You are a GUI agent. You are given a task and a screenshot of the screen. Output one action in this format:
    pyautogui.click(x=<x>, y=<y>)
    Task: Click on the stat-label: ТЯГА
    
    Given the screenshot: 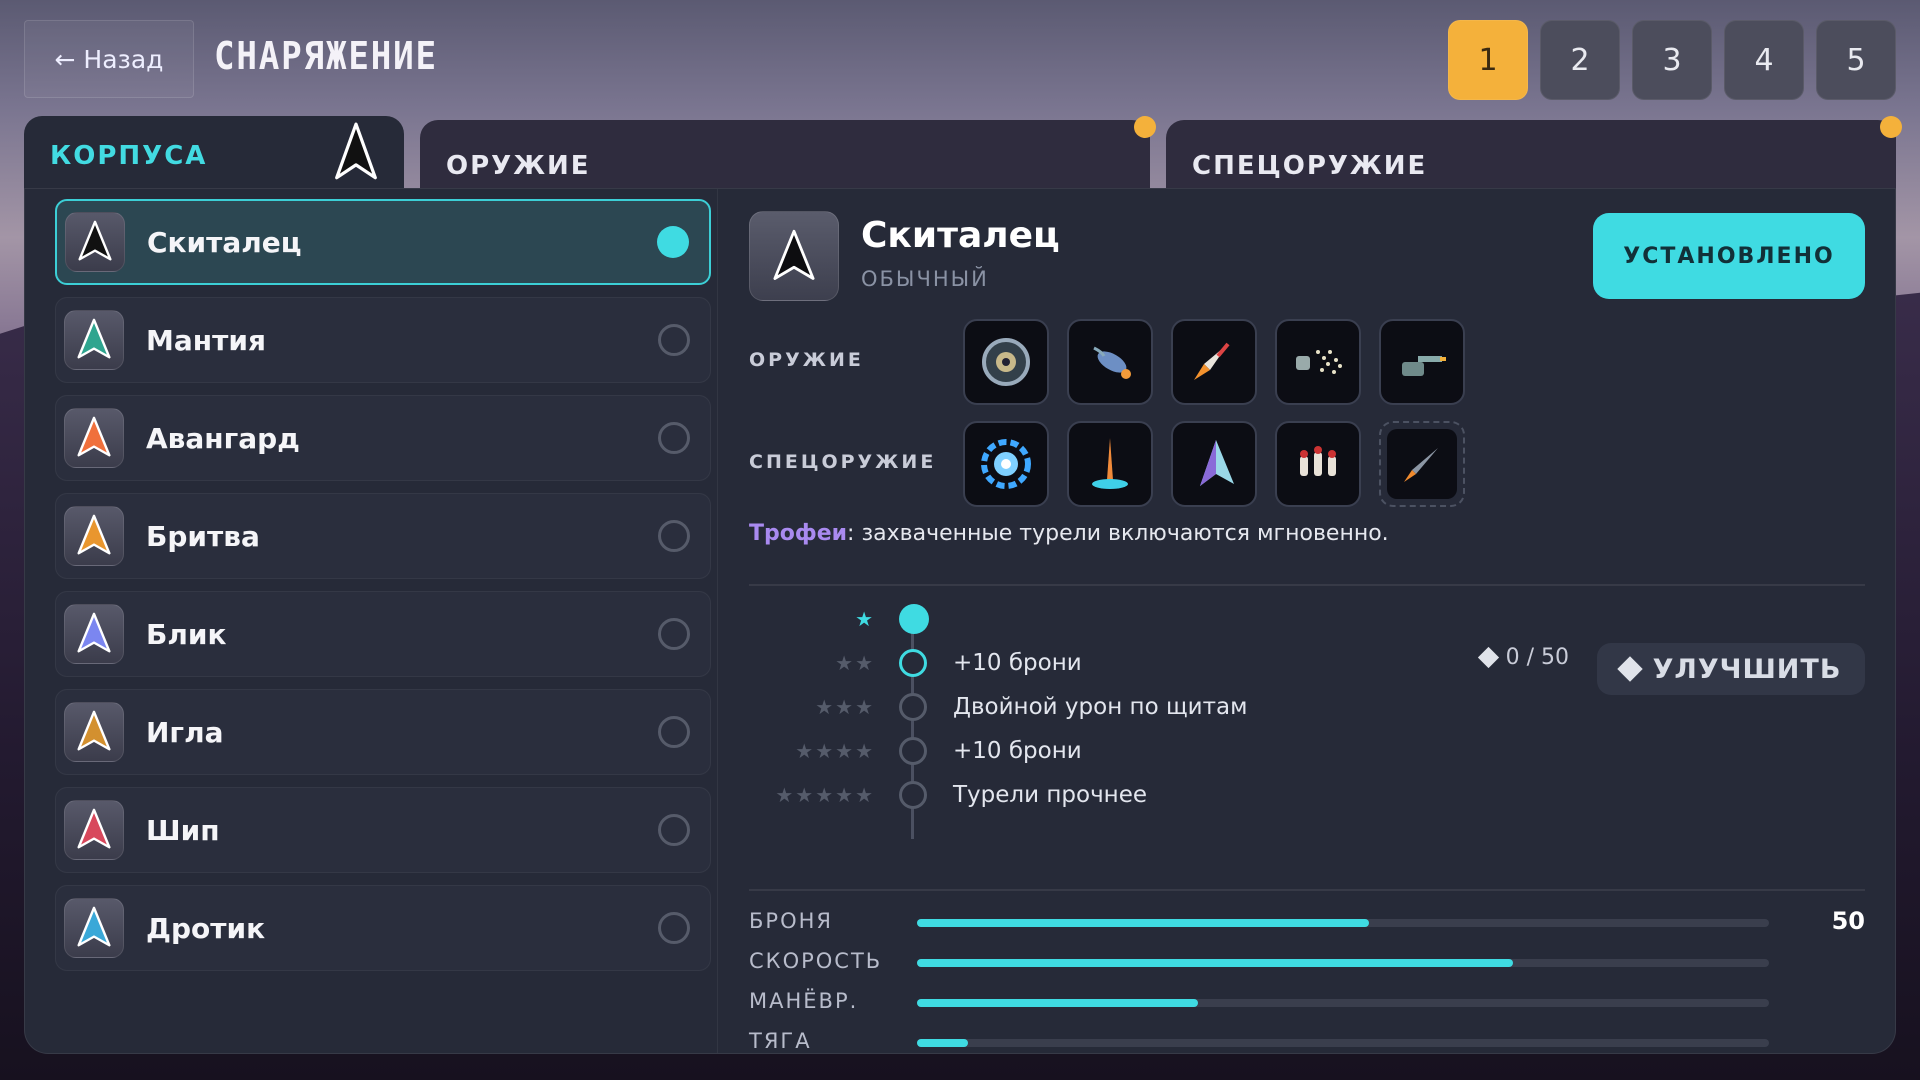 What is the action you would take?
    pyautogui.click(x=780, y=1041)
    